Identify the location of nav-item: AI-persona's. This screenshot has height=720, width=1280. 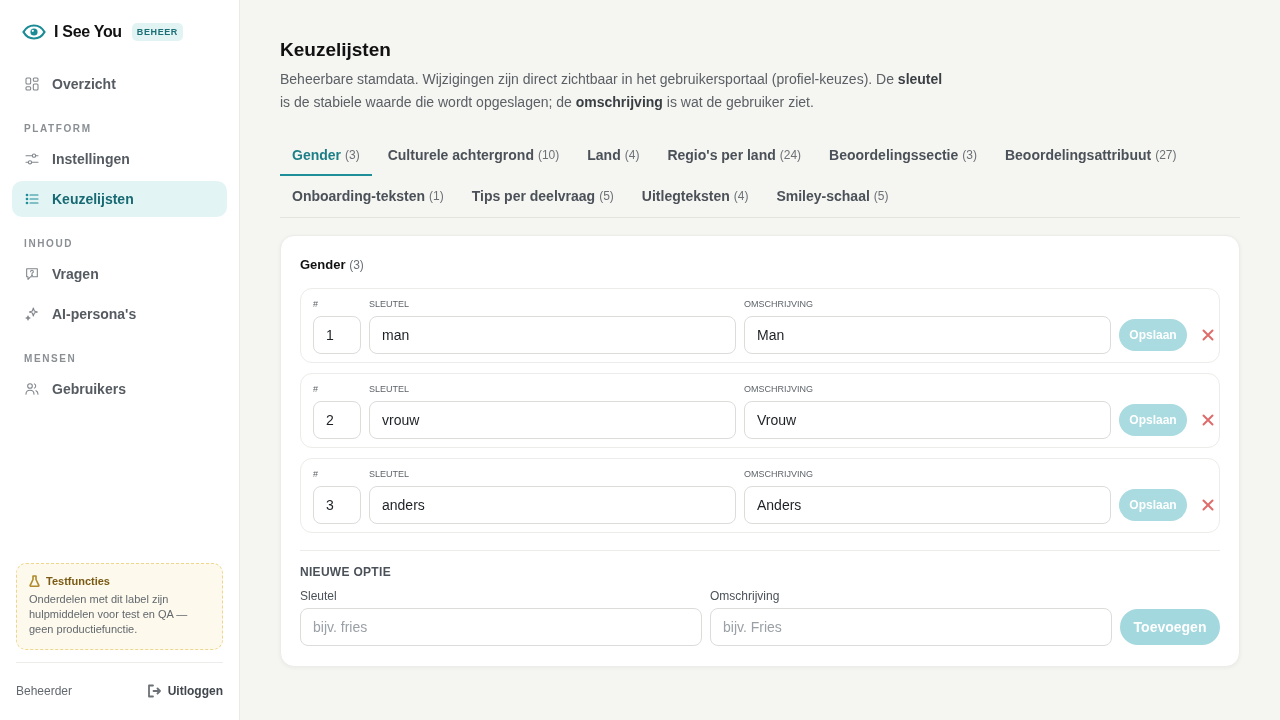
(119, 314).